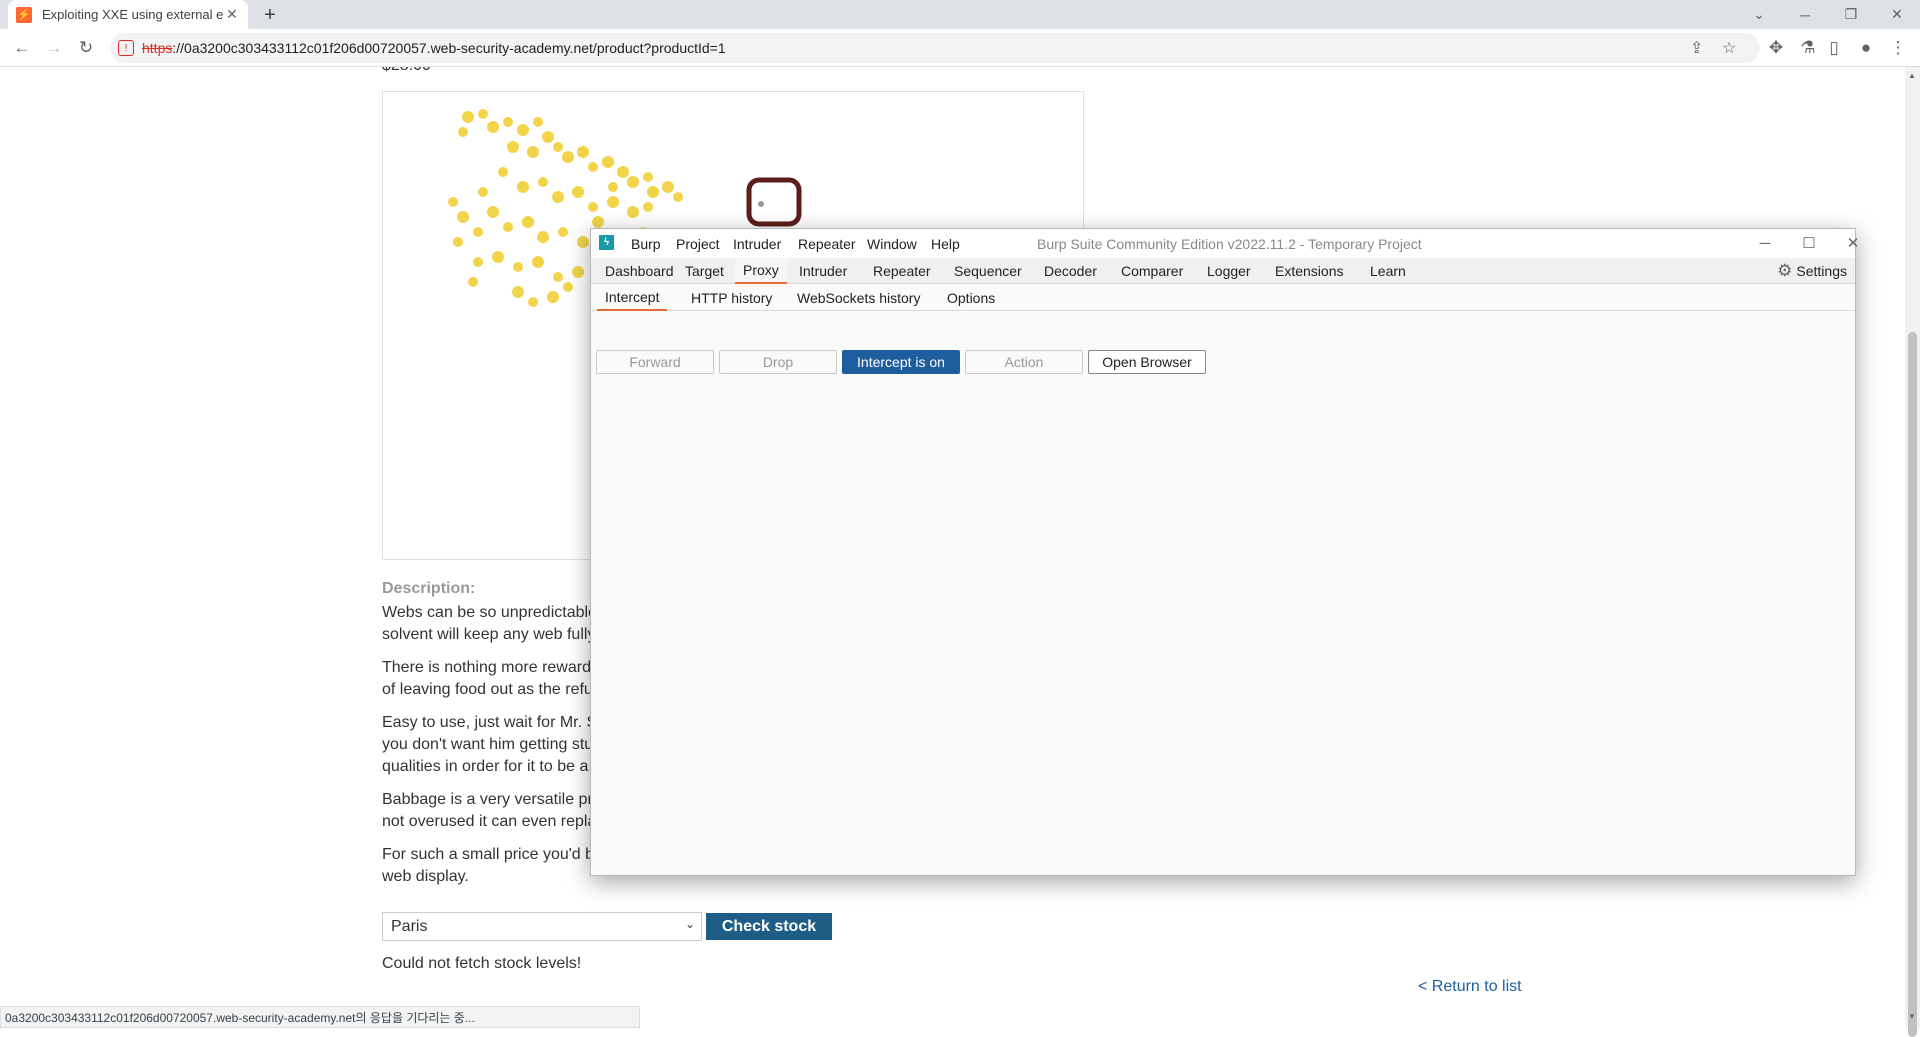 Image resolution: width=1920 pixels, height=1037 pixels. Describe the element at coordinates (1821, 271) in the screenshot. I see `settings-label: Settings` at that location.